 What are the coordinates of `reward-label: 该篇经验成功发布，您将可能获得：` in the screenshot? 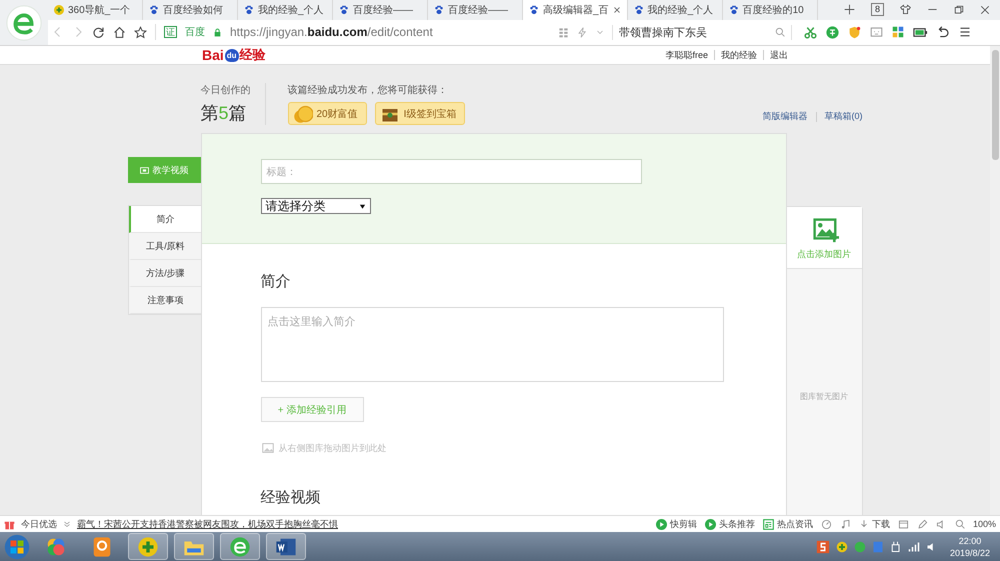 It's located at (368, 90).